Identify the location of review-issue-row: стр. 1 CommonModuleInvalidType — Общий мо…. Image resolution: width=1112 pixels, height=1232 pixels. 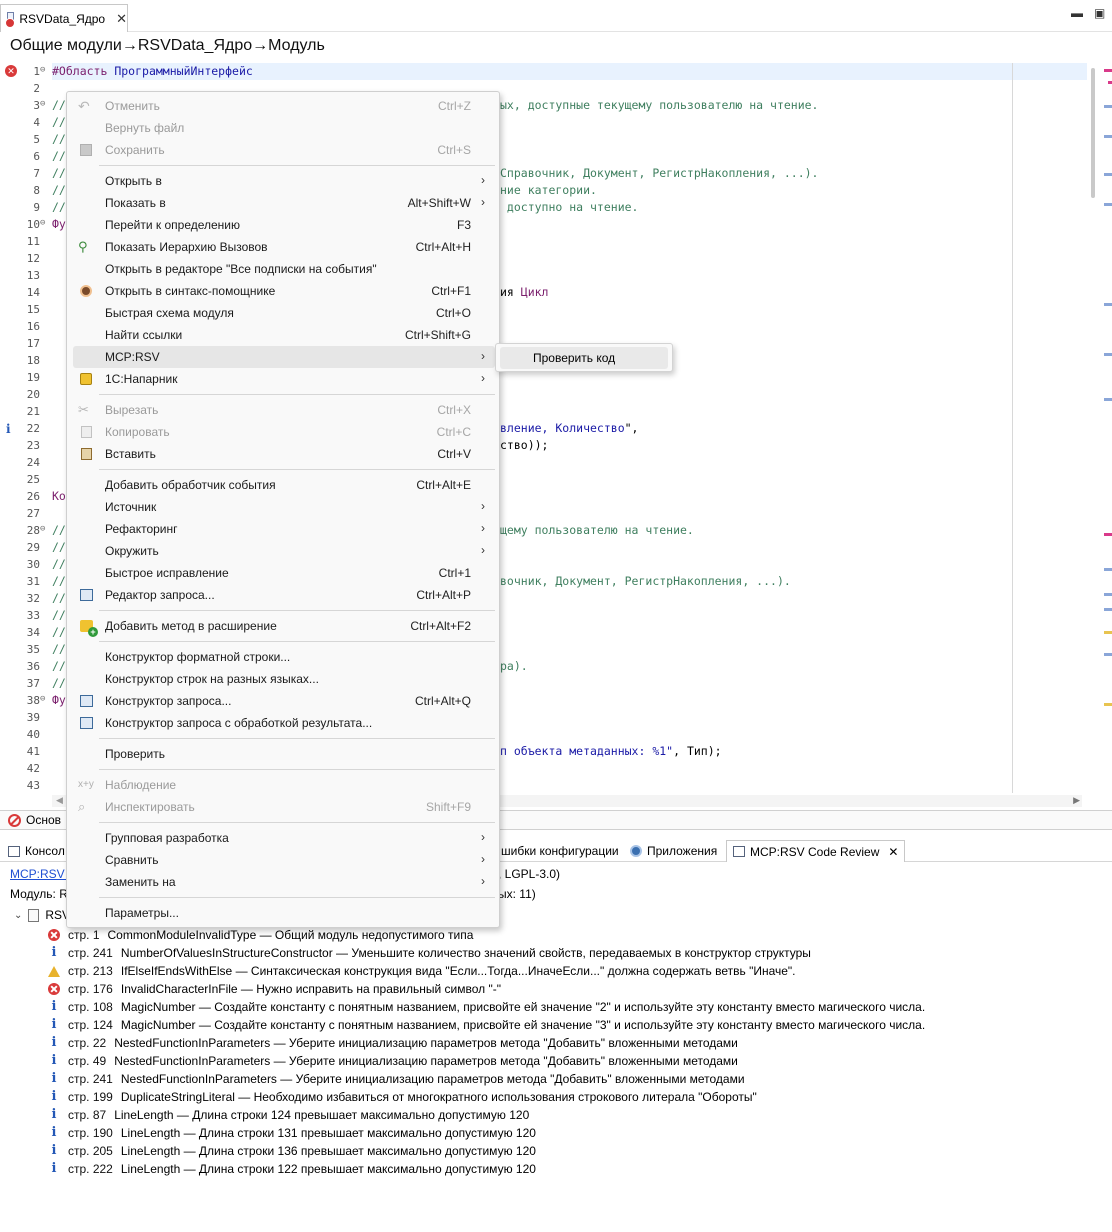
(260, 935).